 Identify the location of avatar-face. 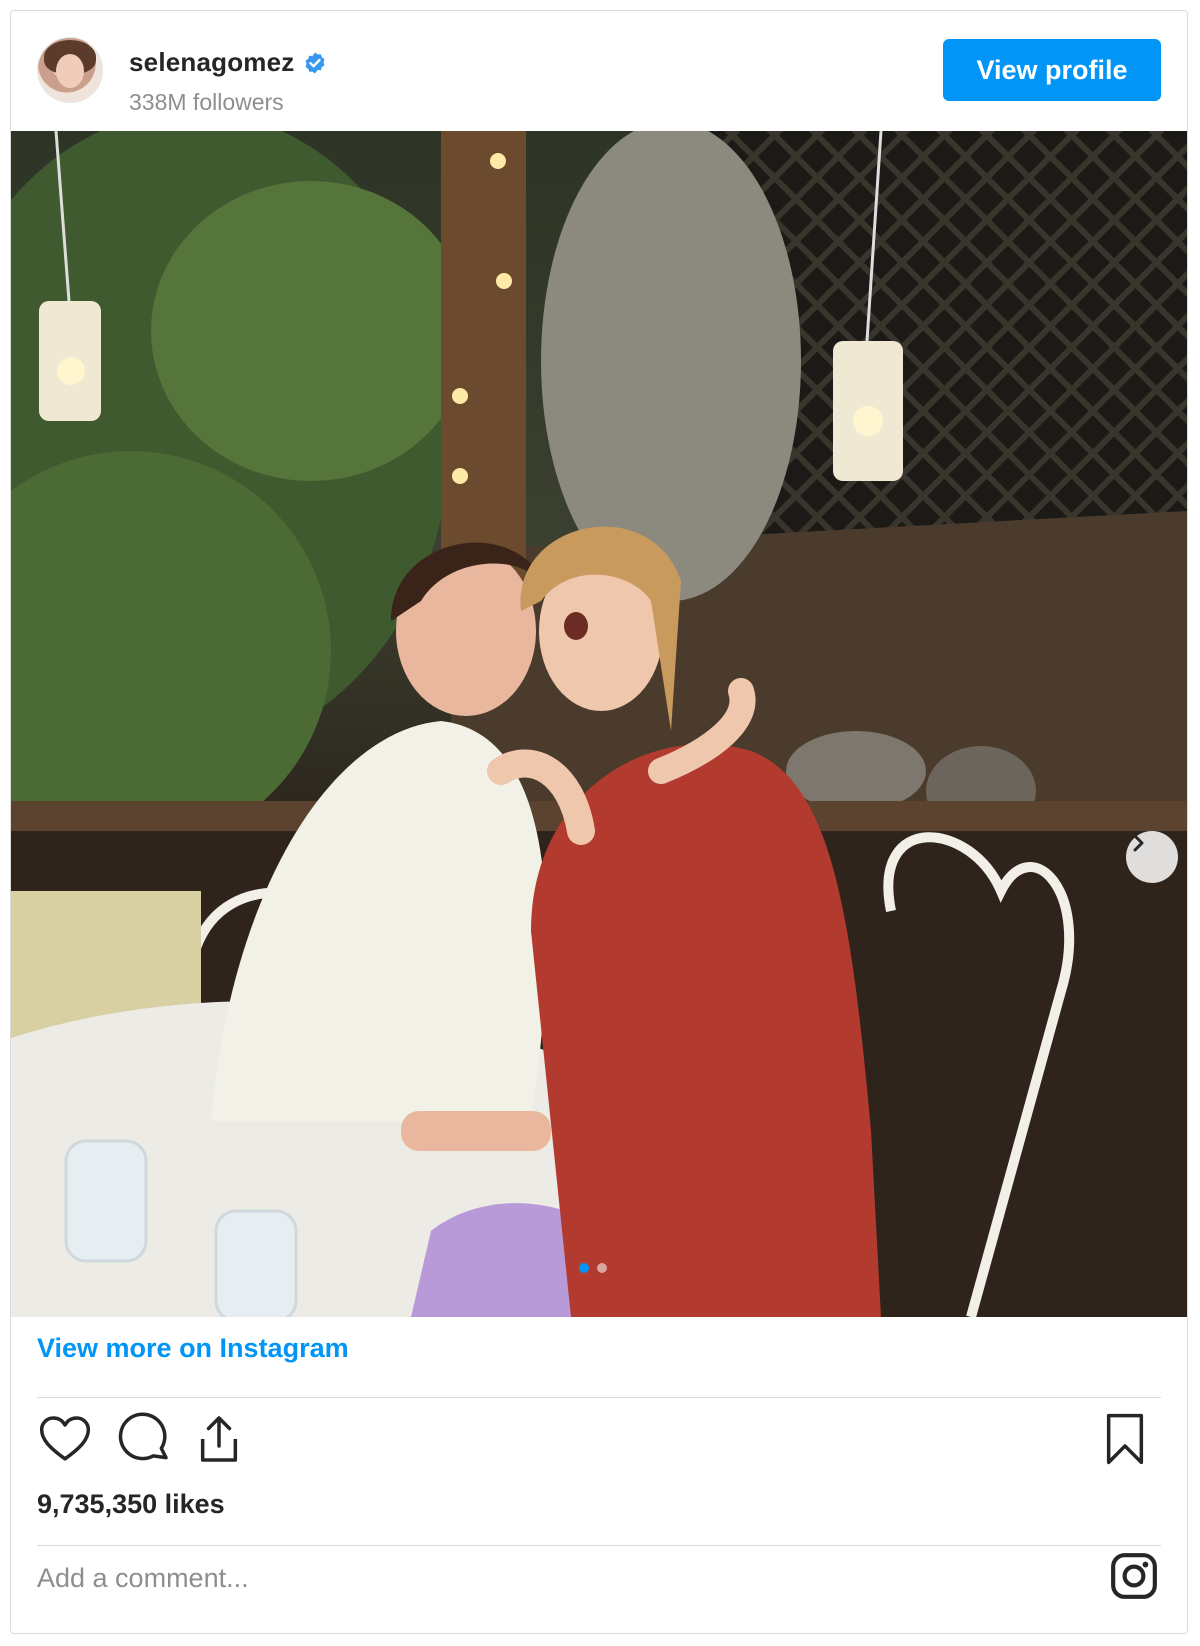
(70, 71).